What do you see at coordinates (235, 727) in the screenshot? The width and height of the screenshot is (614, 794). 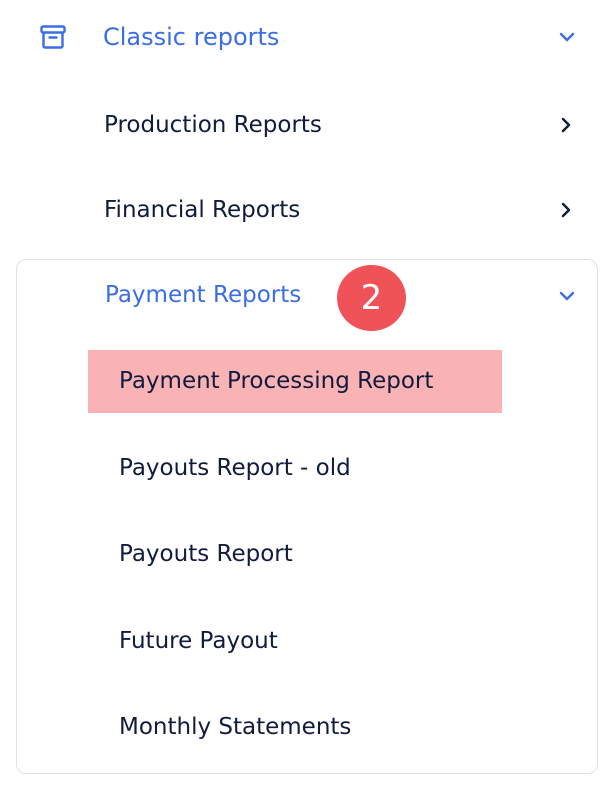 I see `submenu-item-label: Monthly Statements` at bounding box center [235, 727].